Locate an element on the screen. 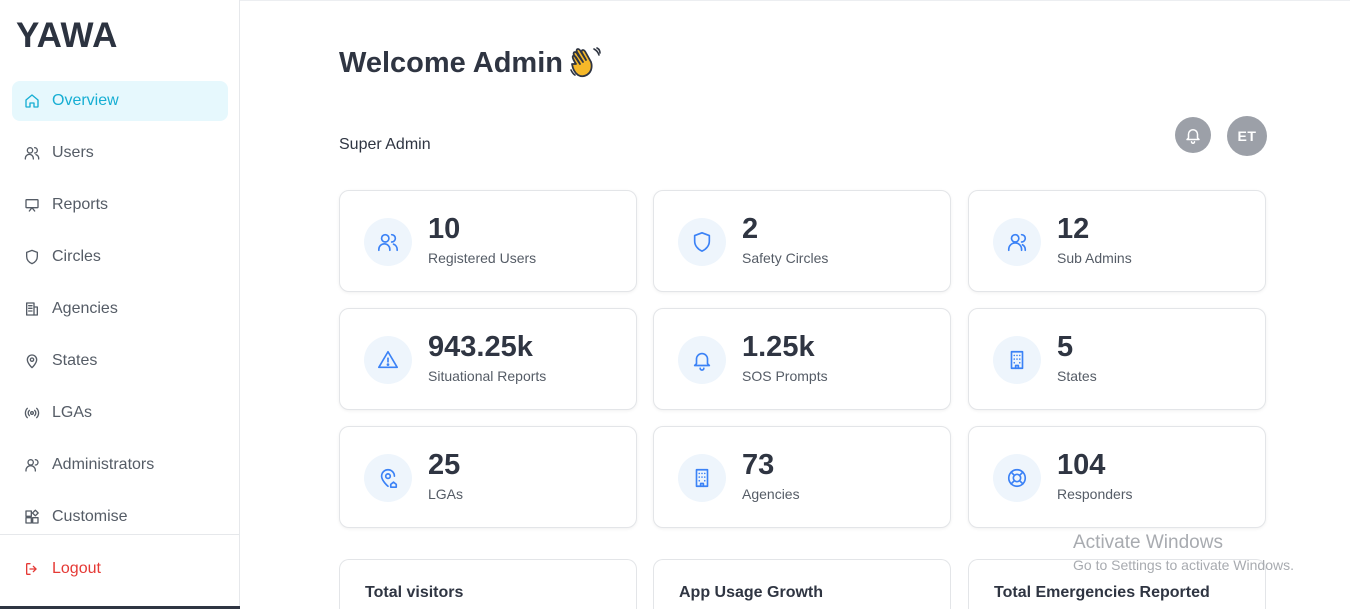  stat-value: 10 is located at coordinates (444, 229).